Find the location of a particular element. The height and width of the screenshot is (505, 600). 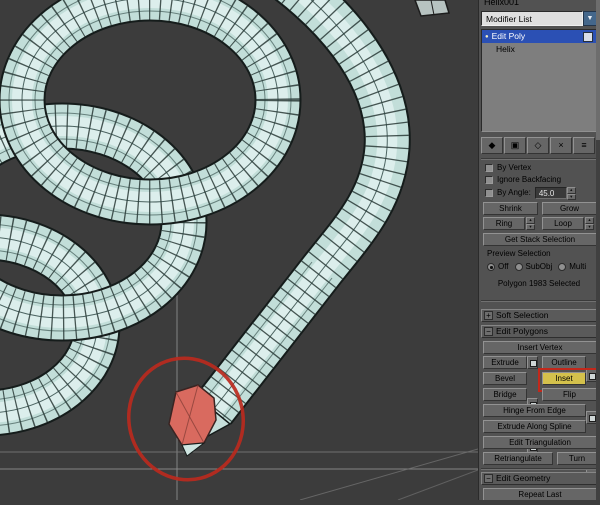

soft-selection-rollout: + Soft Selection is located at coordinates (539, 315).